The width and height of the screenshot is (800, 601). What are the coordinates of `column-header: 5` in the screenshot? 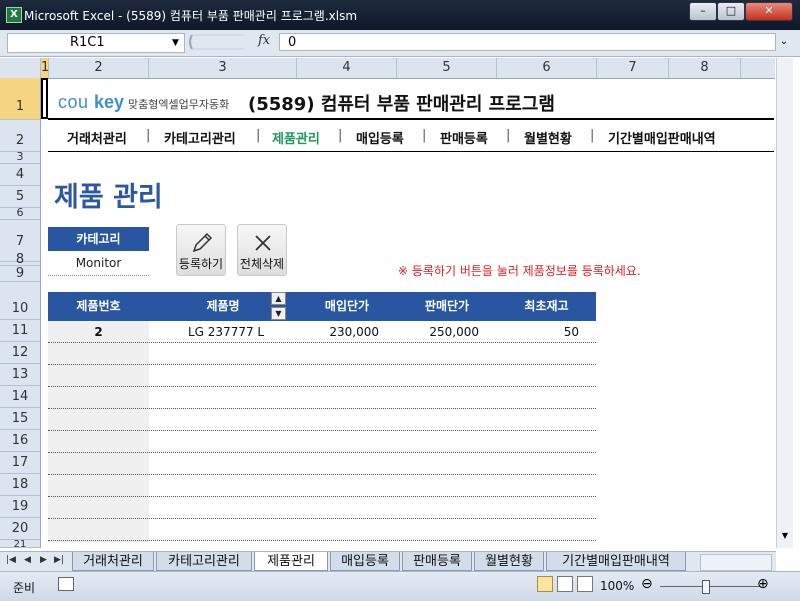 It's located at (447, 68).